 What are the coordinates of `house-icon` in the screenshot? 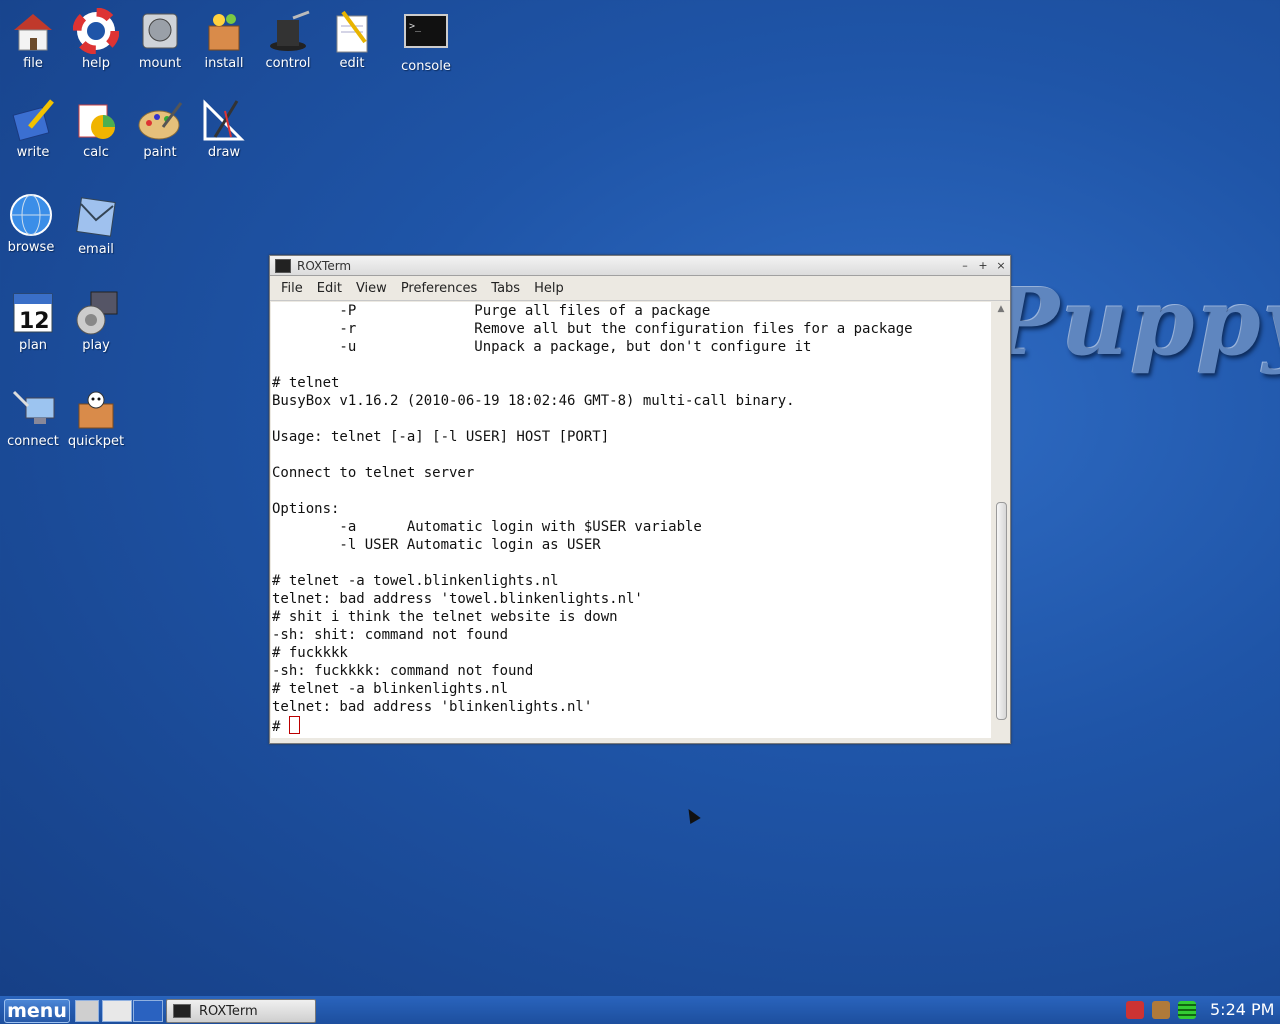 It's located at (33, 31).